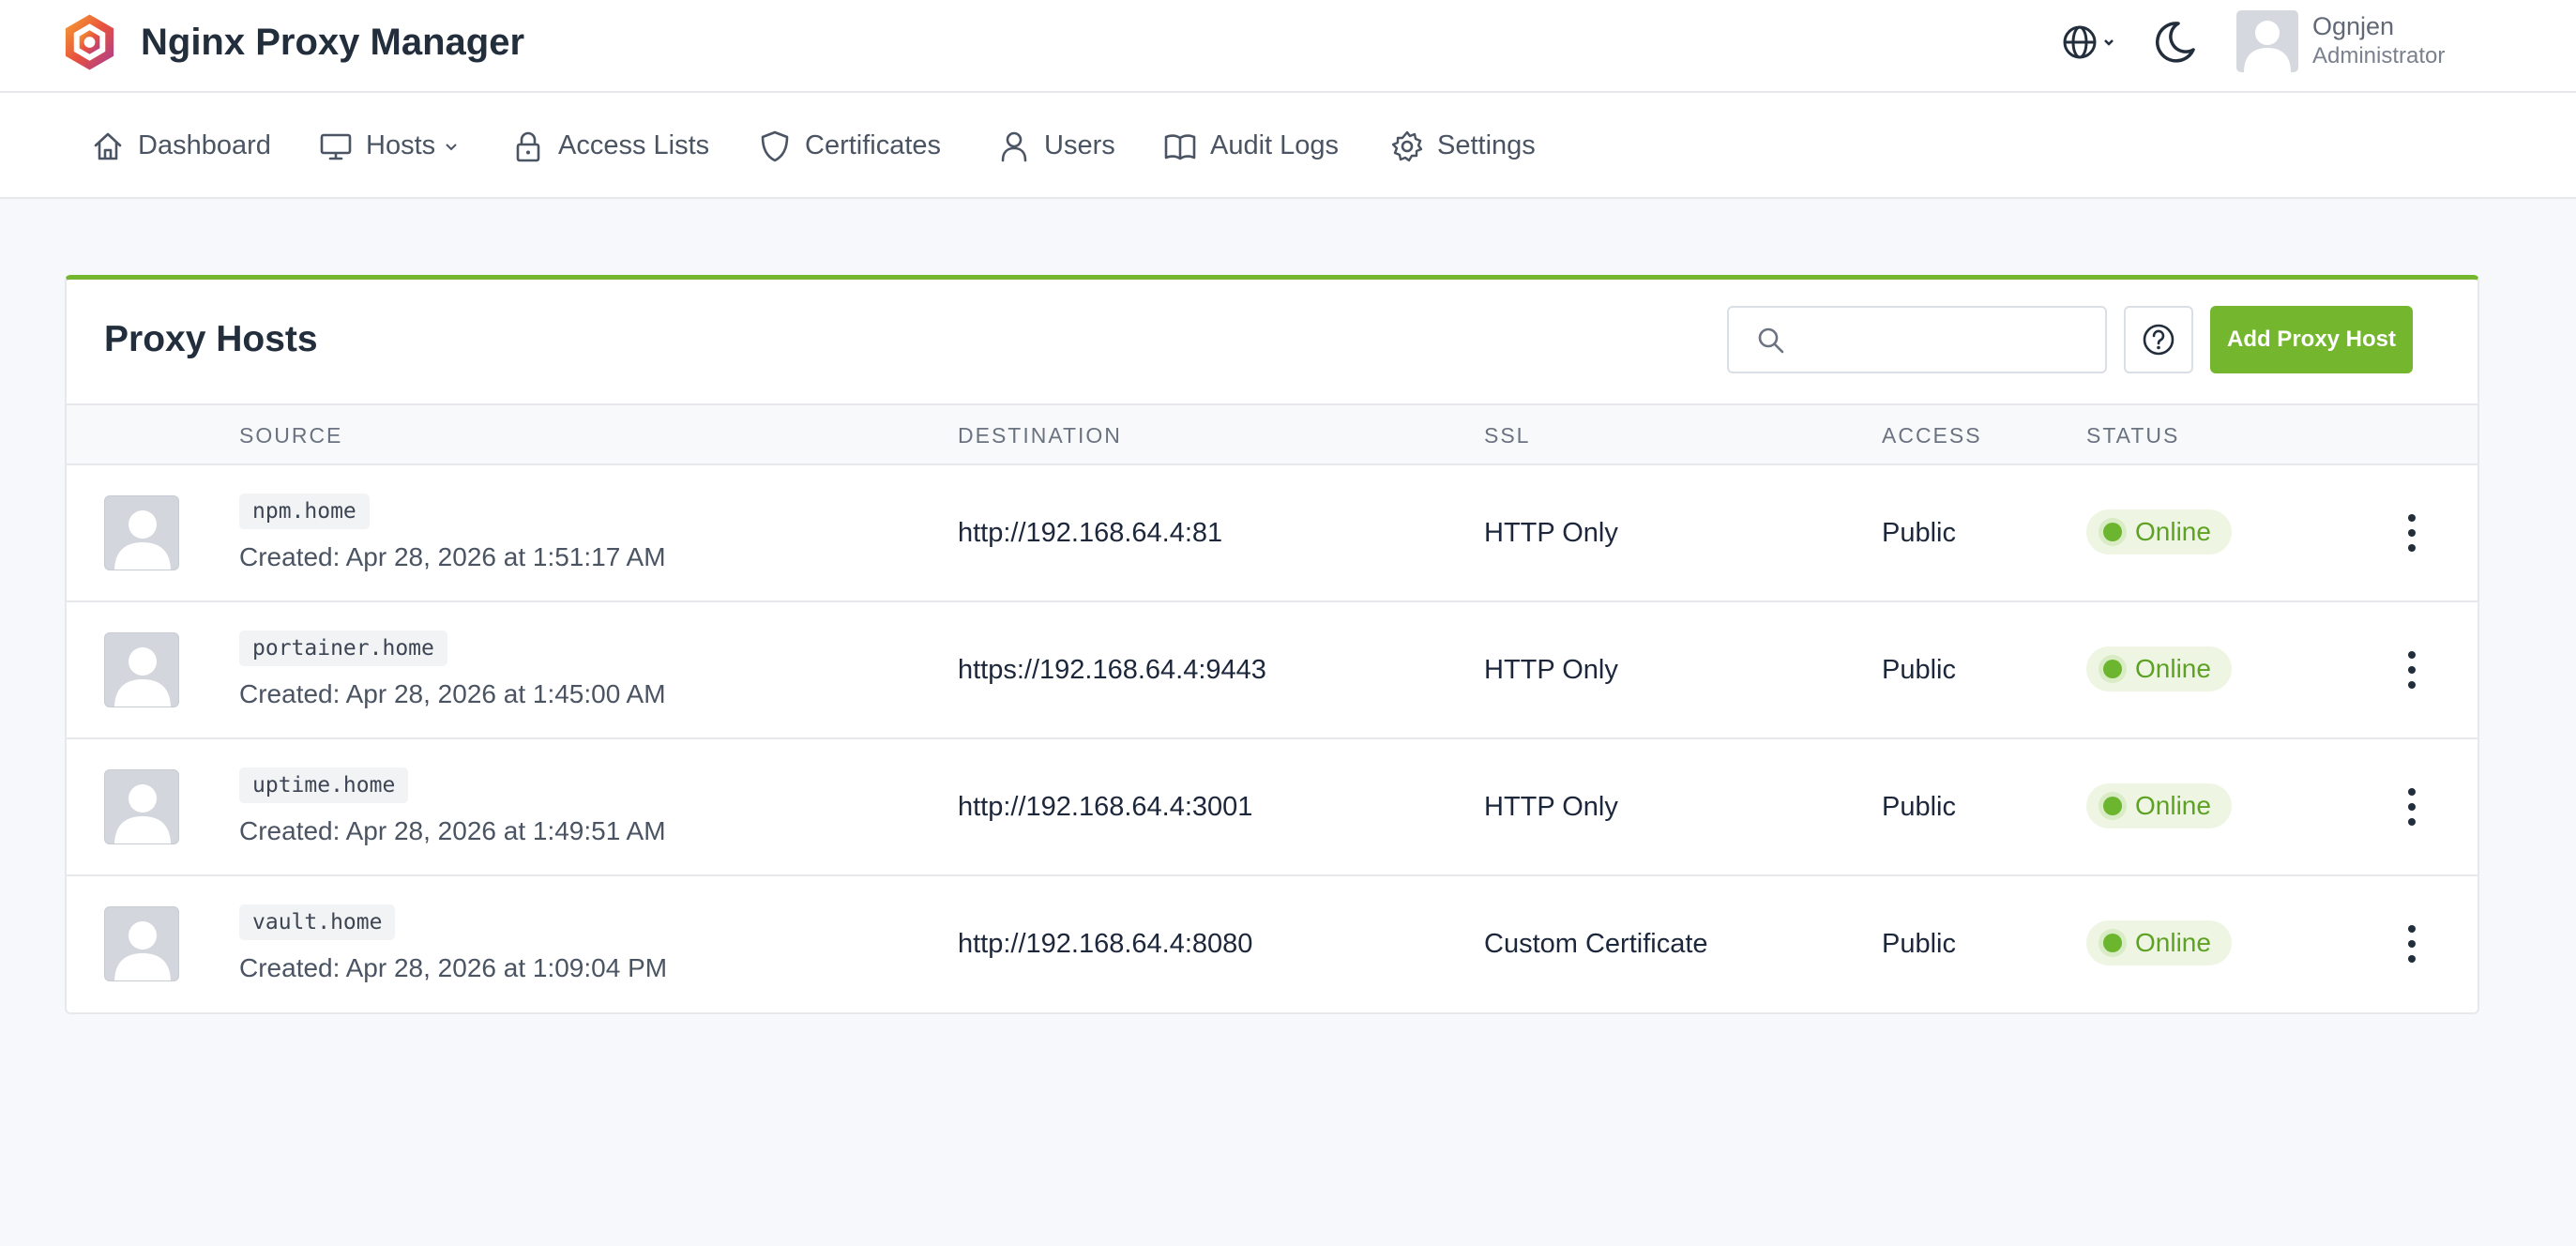 Image resolution: width=2576 pixels, height=1246 pixels. Describe the element at coordinates (1180, 146) in the screenshot. I see `book-icon` at that location.